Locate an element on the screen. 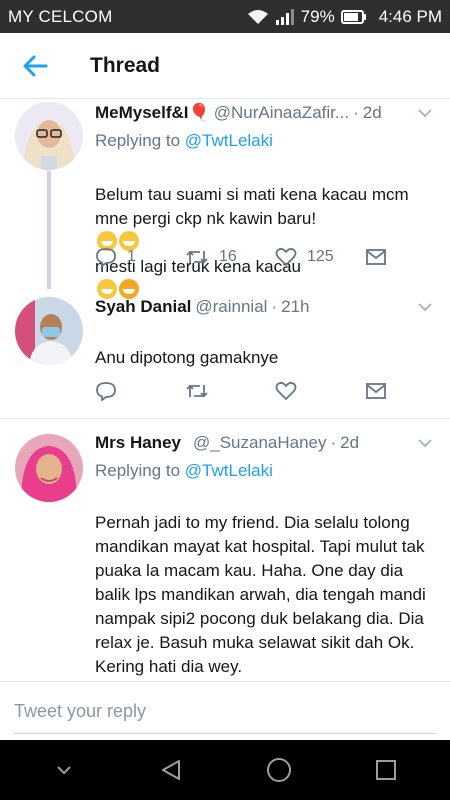 The image size is (450, 800). retweet-button: 16 is located at coordinates (230, 257).